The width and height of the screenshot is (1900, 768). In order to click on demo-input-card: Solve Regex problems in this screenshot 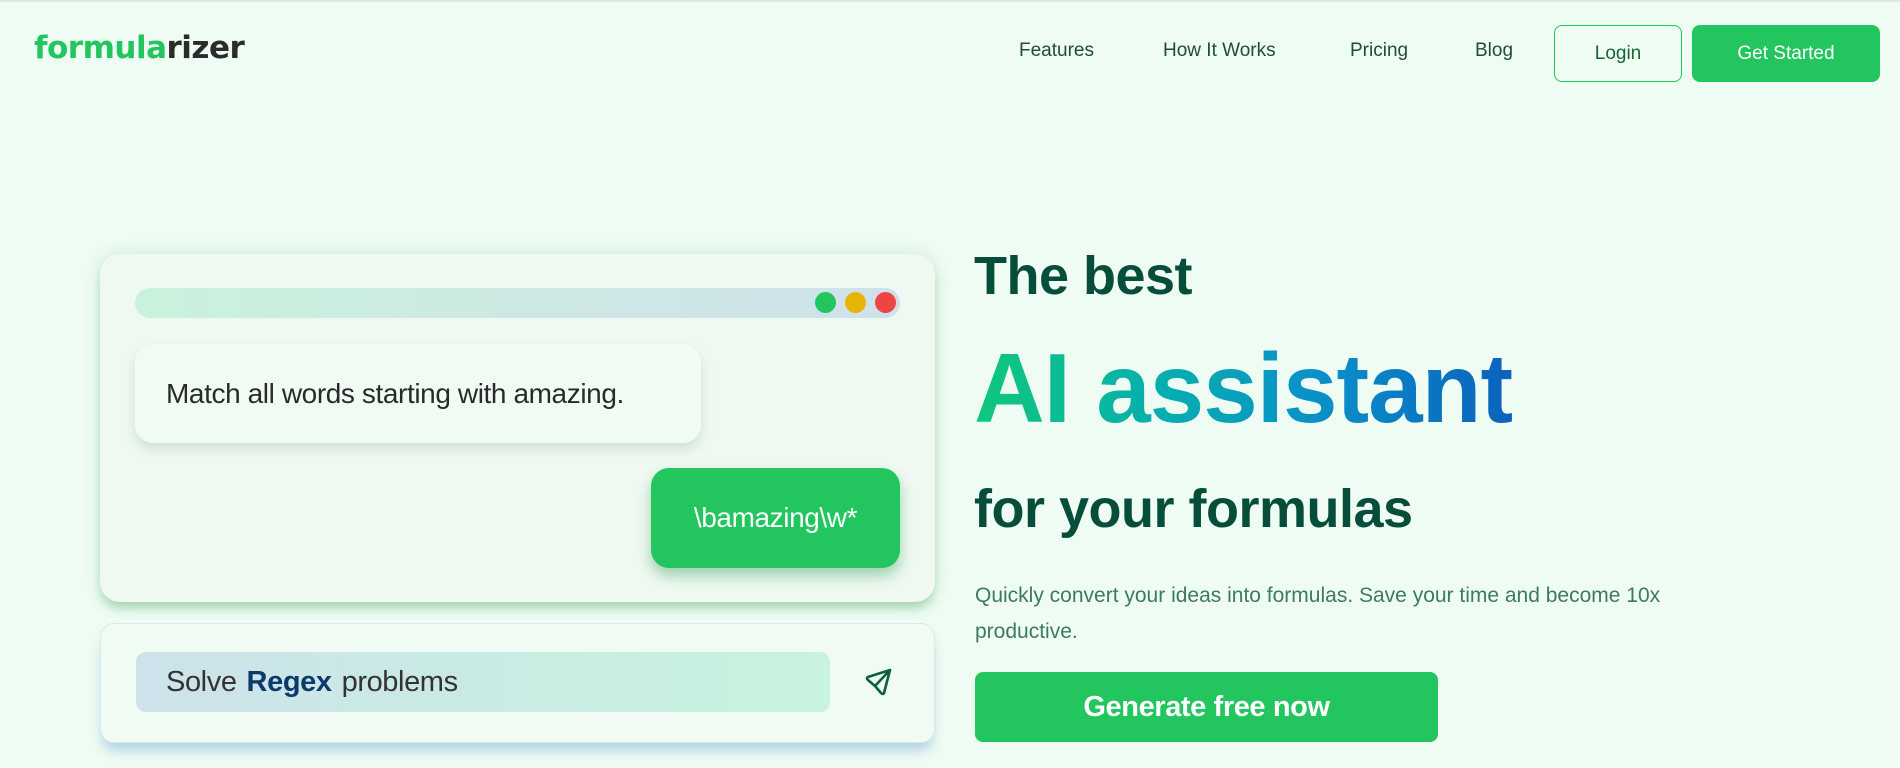, I will do `click(517, 683)`.